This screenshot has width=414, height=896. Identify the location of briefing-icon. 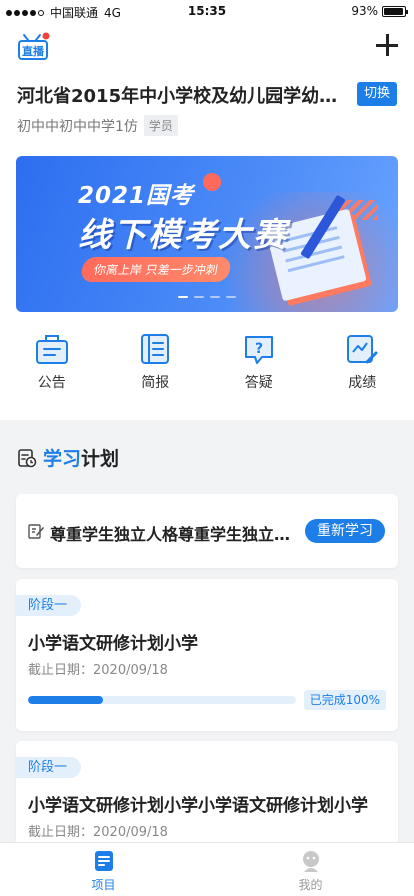
(155, 349).